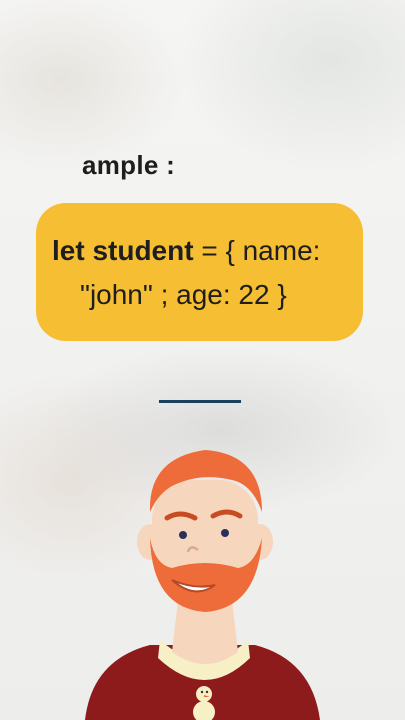 This screenshot has width=405, height=720. I want to click on divider-line, so click(200, 401).